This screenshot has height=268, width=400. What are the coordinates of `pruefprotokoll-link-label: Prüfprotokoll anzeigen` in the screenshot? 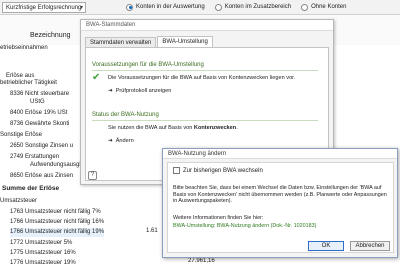 It's located at (143, 91).